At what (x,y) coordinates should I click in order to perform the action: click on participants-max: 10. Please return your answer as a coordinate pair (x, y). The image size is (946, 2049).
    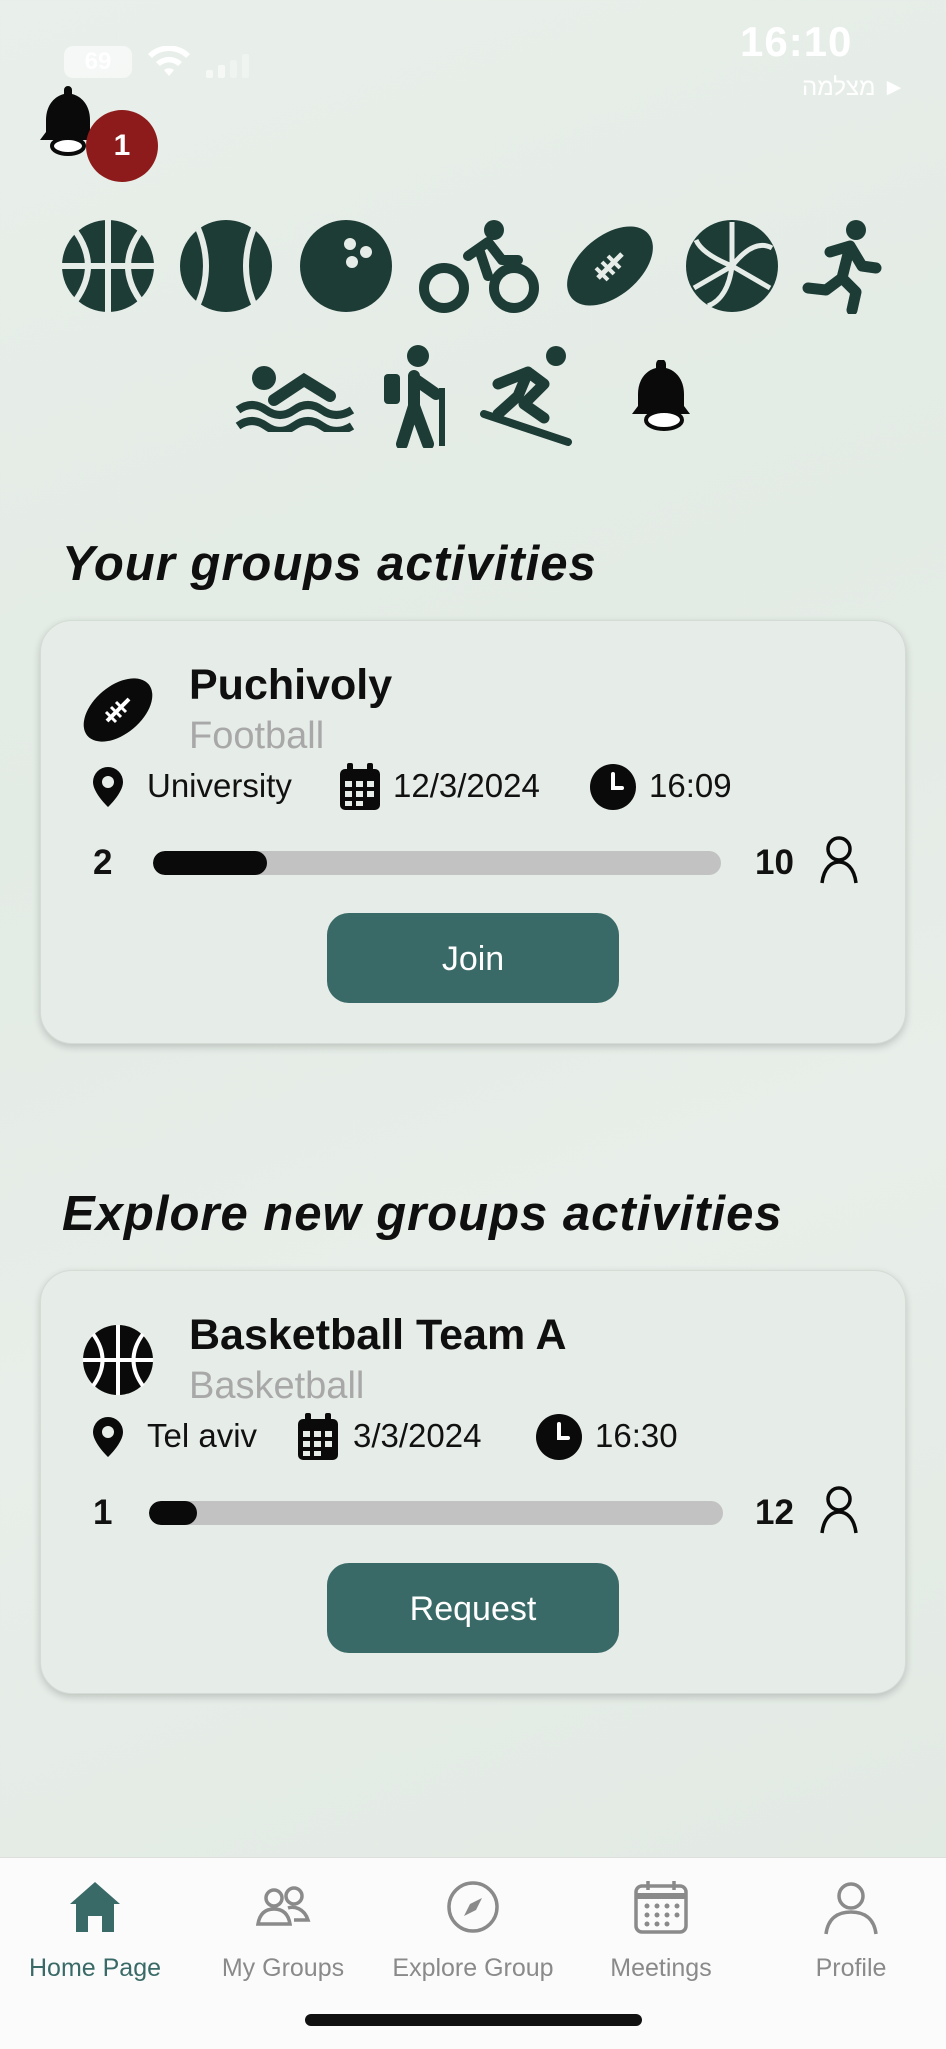
    Looking at the image, I should click on (774, 862).